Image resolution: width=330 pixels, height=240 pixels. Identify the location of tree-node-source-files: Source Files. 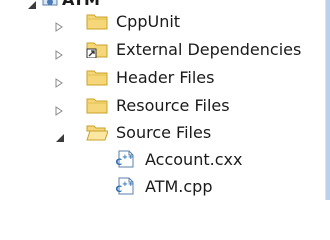
(160, 132).